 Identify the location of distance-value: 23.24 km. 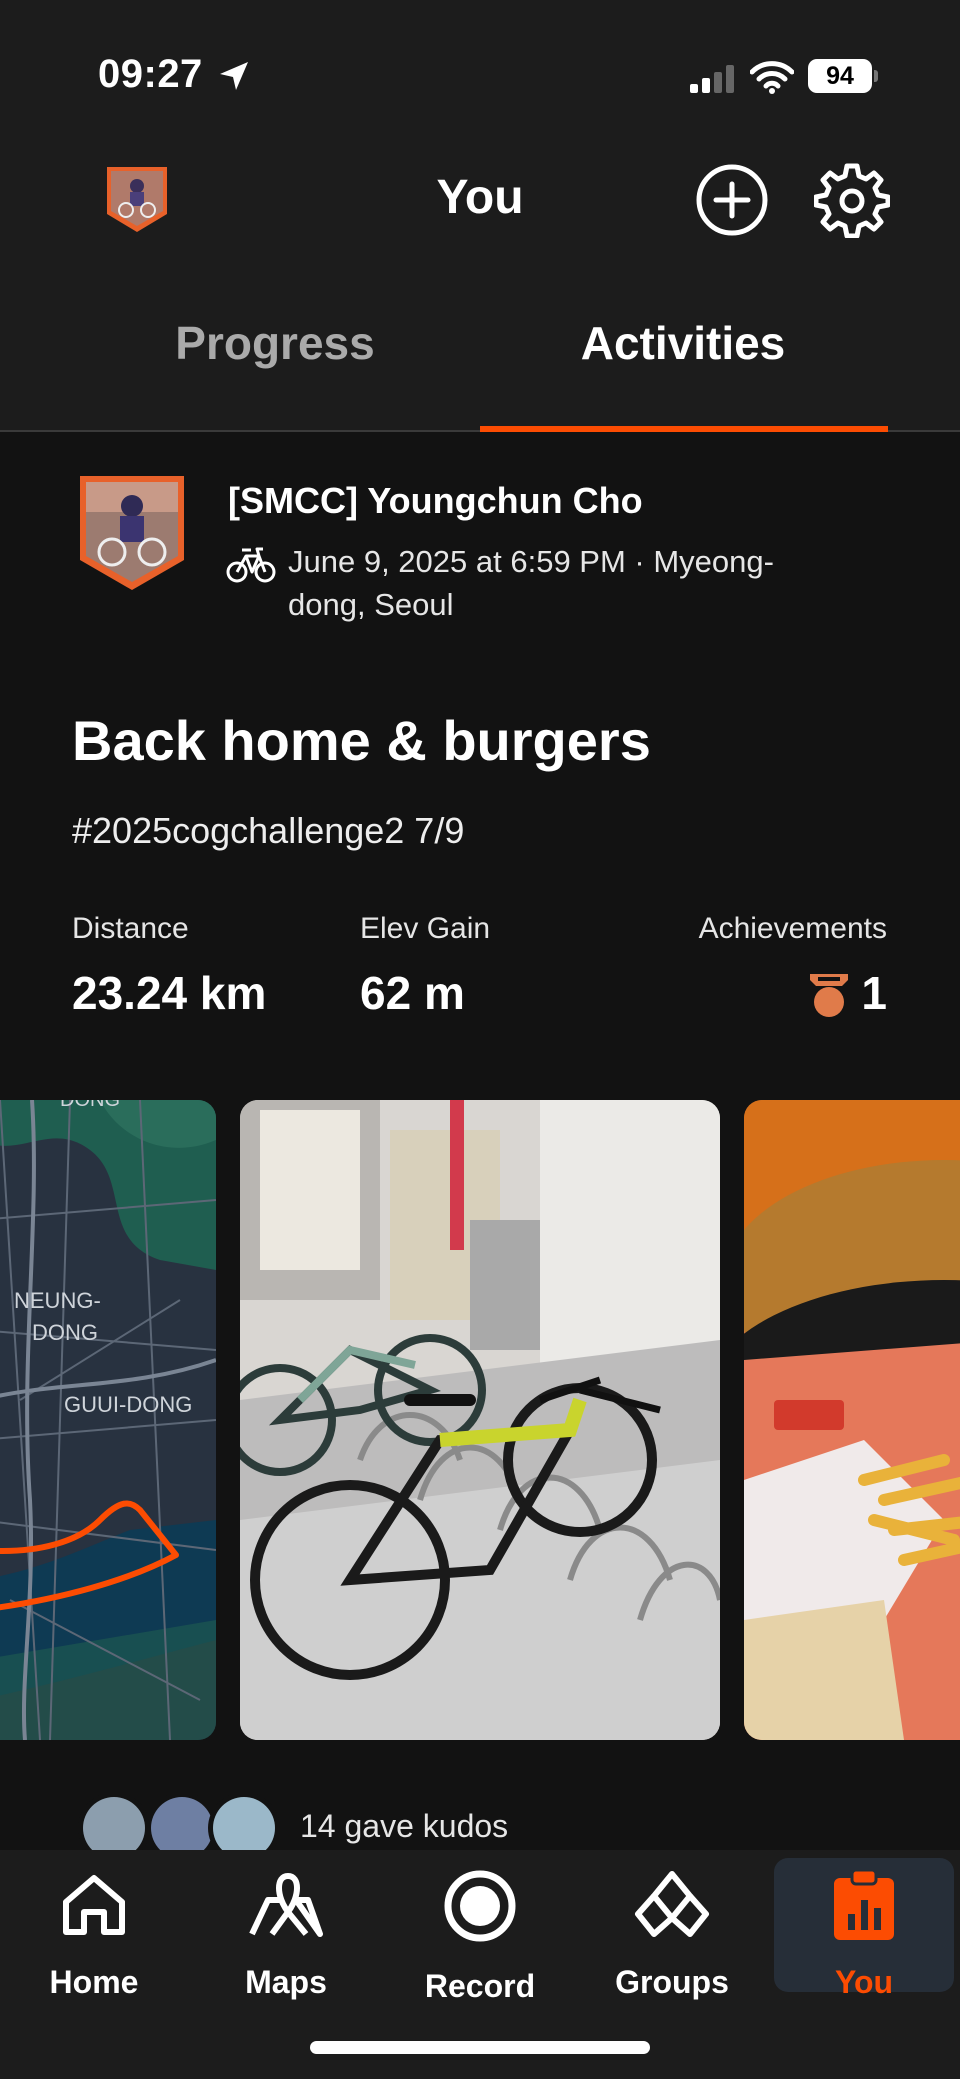
(169, 993).